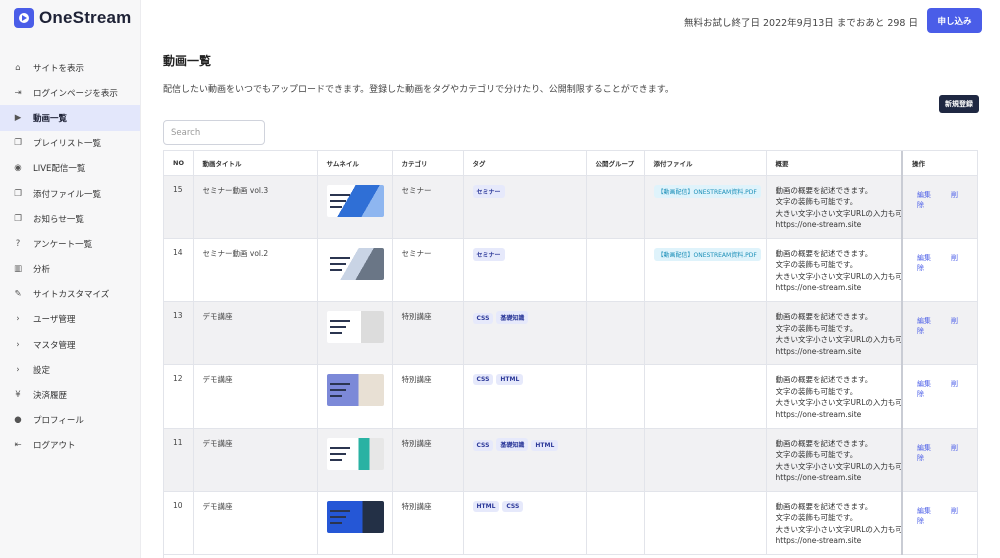 The image size is (1000, 558). What do you see at coordinates (255, 207) in the screenshot?
I see `video-title: セミナー動画 vol.3` at bounding box center [255, 207].